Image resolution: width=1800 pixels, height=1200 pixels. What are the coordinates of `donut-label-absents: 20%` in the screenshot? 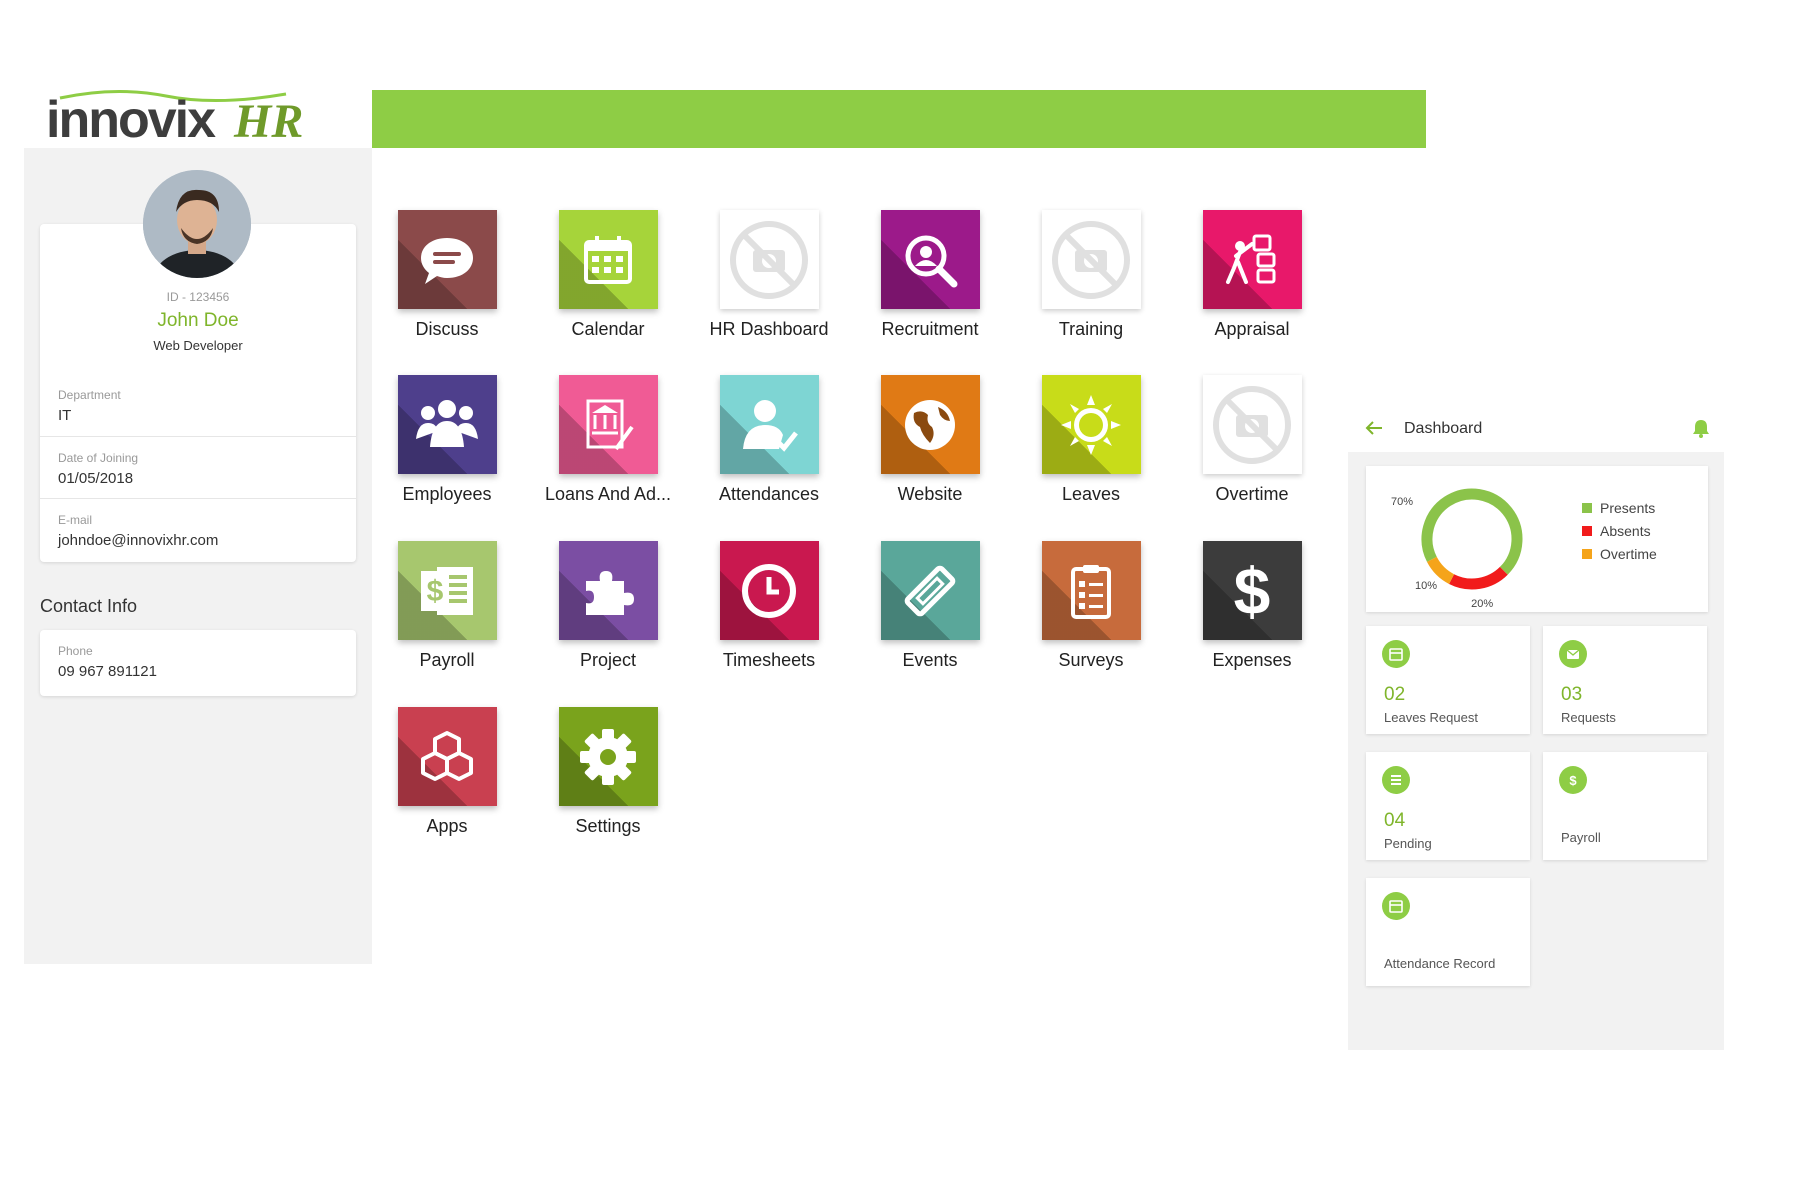 It's located at (1482, 604).